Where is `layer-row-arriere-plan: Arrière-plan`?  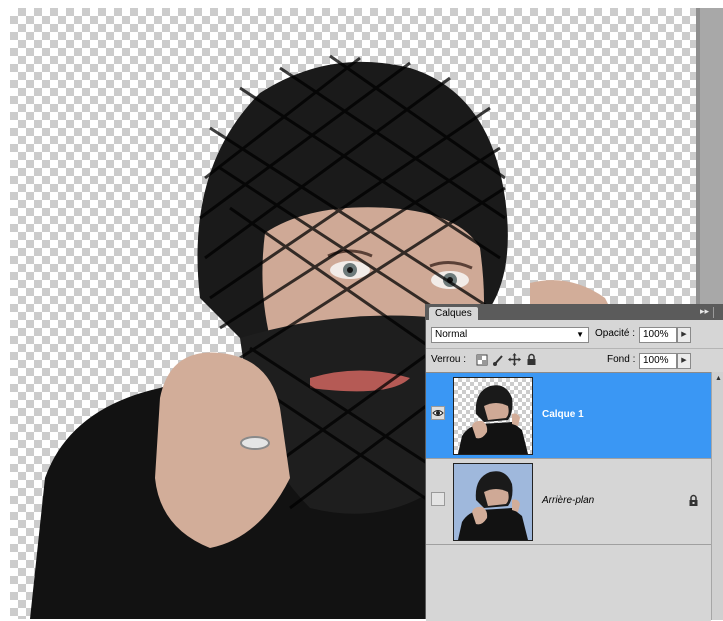 layer-row-arriere-plan: Arrière-plan is located at coordinates (568, 502).